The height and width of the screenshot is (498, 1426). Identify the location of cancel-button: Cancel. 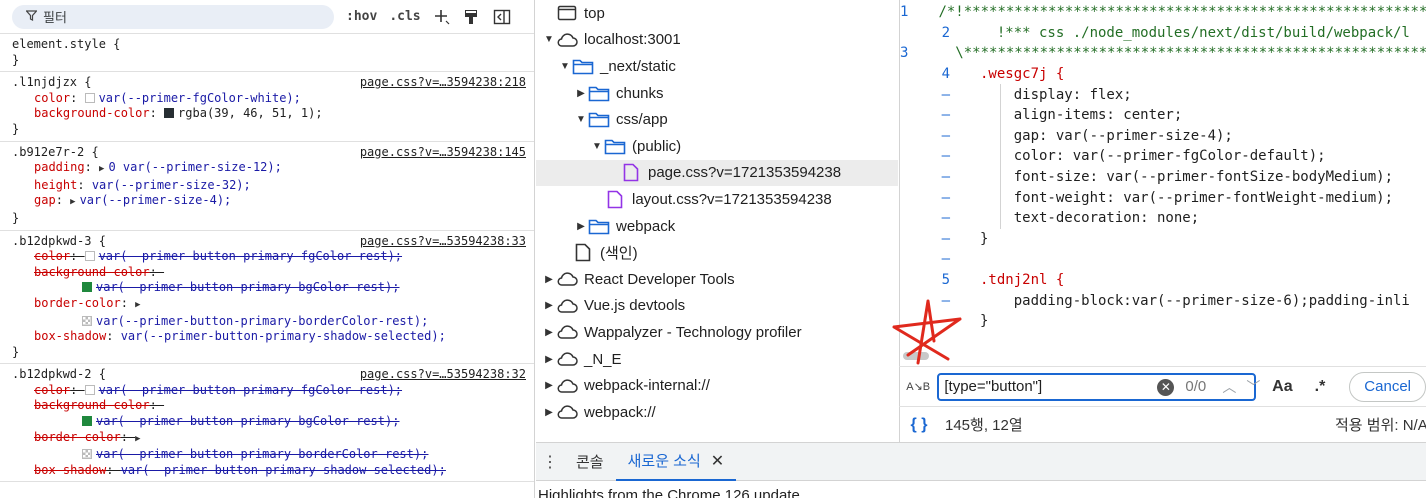
(1387, 386).